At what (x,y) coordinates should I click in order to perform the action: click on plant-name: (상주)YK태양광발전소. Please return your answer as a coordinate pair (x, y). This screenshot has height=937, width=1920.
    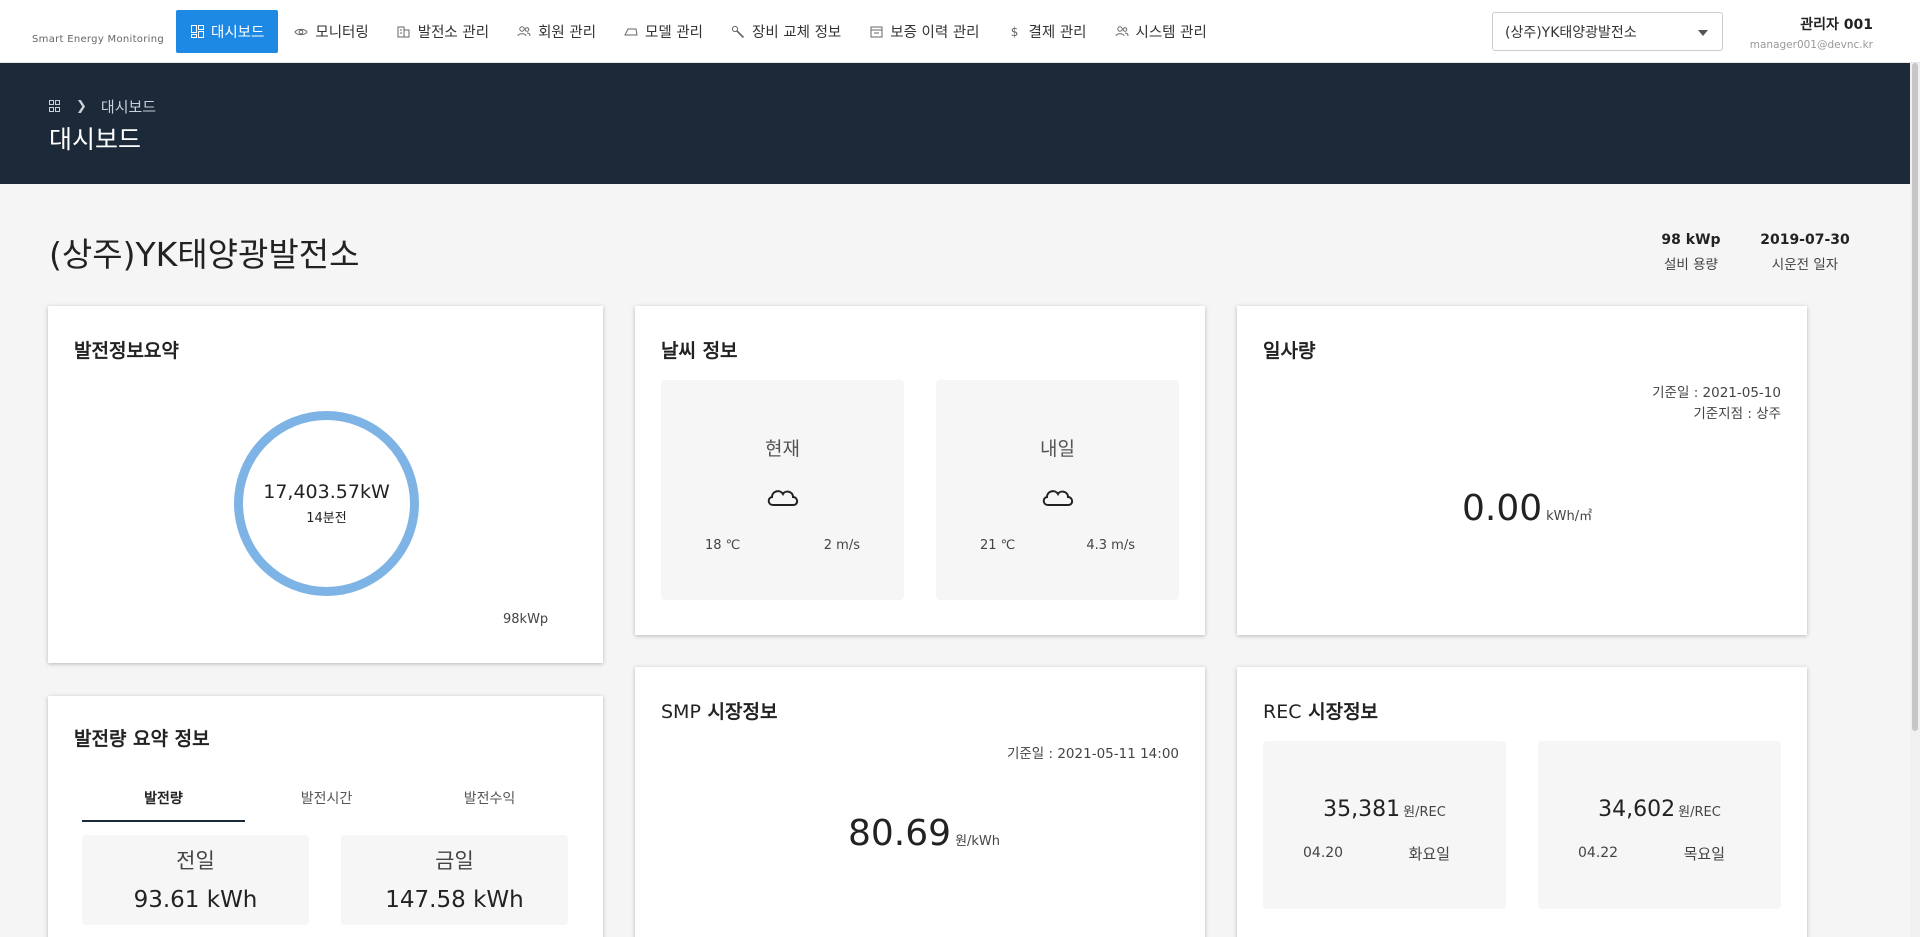
    Looking at the image, I should click on (204, 254).